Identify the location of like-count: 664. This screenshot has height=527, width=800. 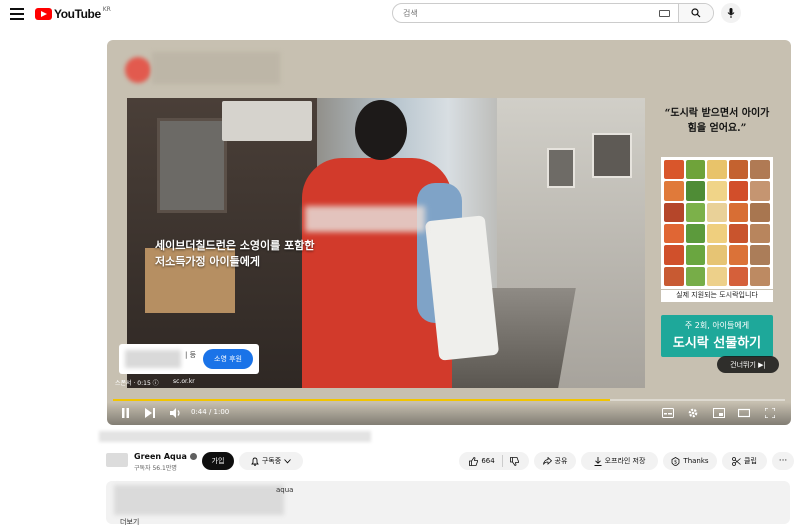
(487, 461).